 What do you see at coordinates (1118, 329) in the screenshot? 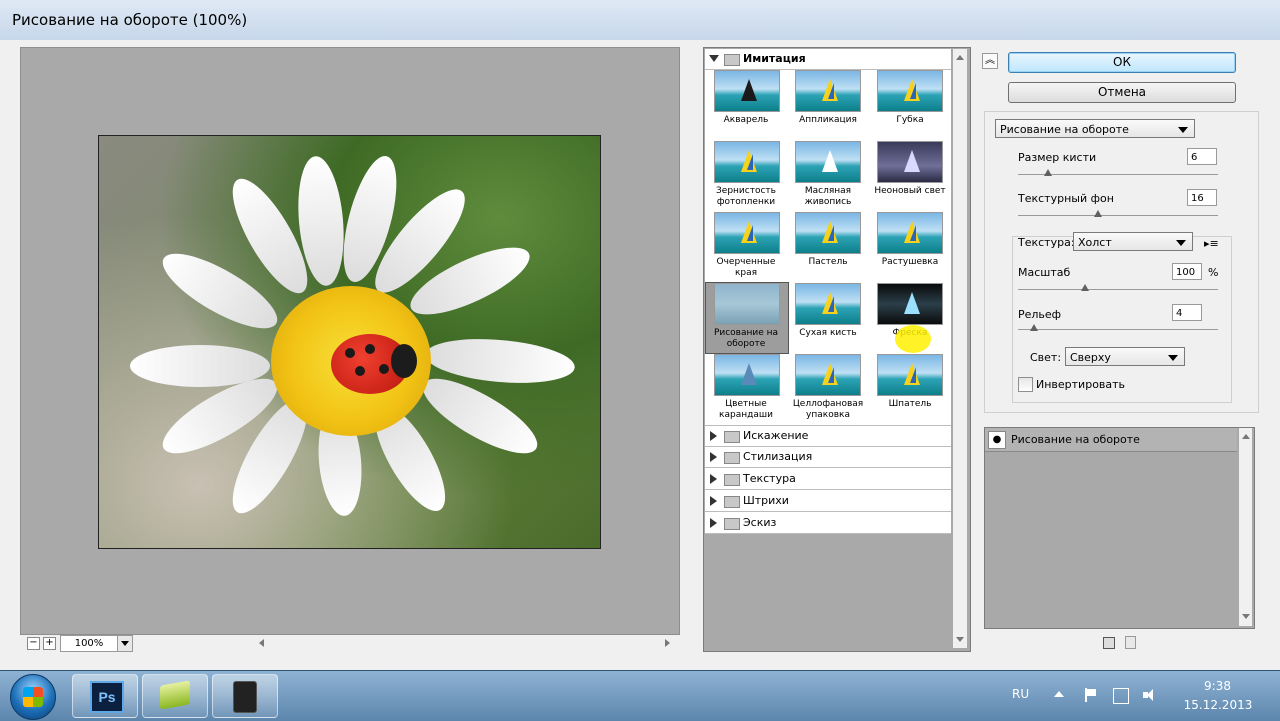
I see `relief-slider` at bounding box center [1118, 329].